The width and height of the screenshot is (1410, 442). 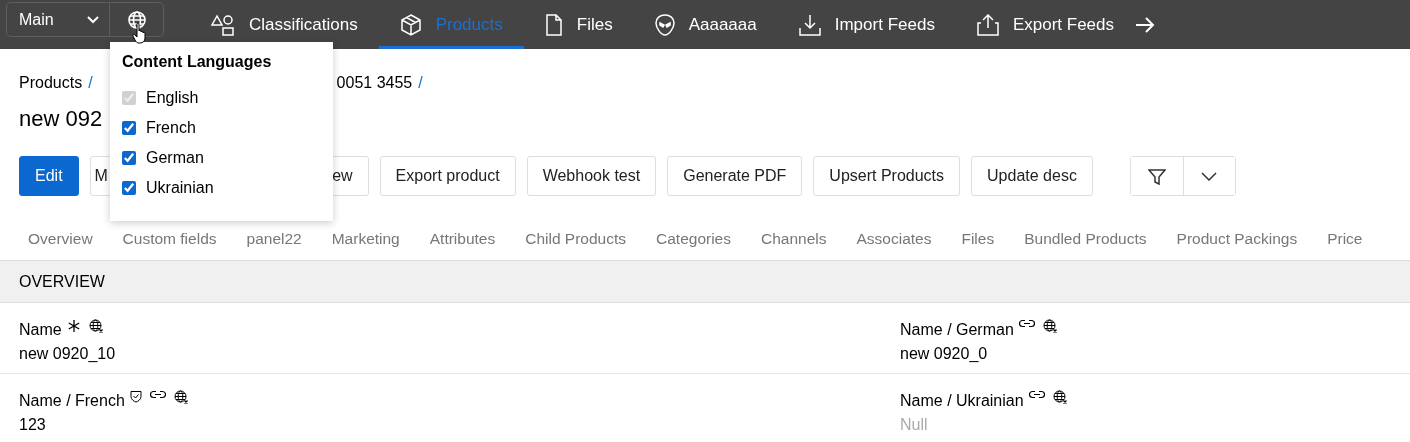 I want to click on shapes-icon, so click(x=223, y=24).